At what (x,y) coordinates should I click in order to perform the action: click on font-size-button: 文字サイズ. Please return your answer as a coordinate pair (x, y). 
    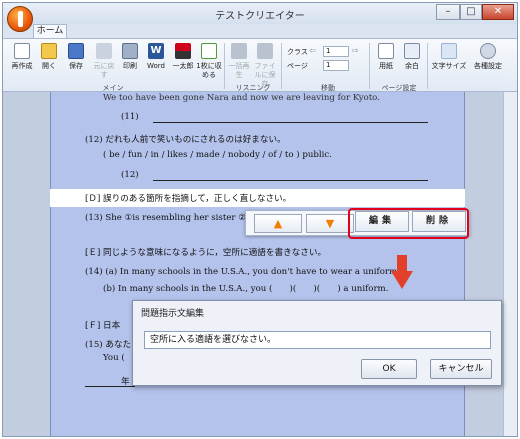
    Looking at the image, I should click on (449, 57).